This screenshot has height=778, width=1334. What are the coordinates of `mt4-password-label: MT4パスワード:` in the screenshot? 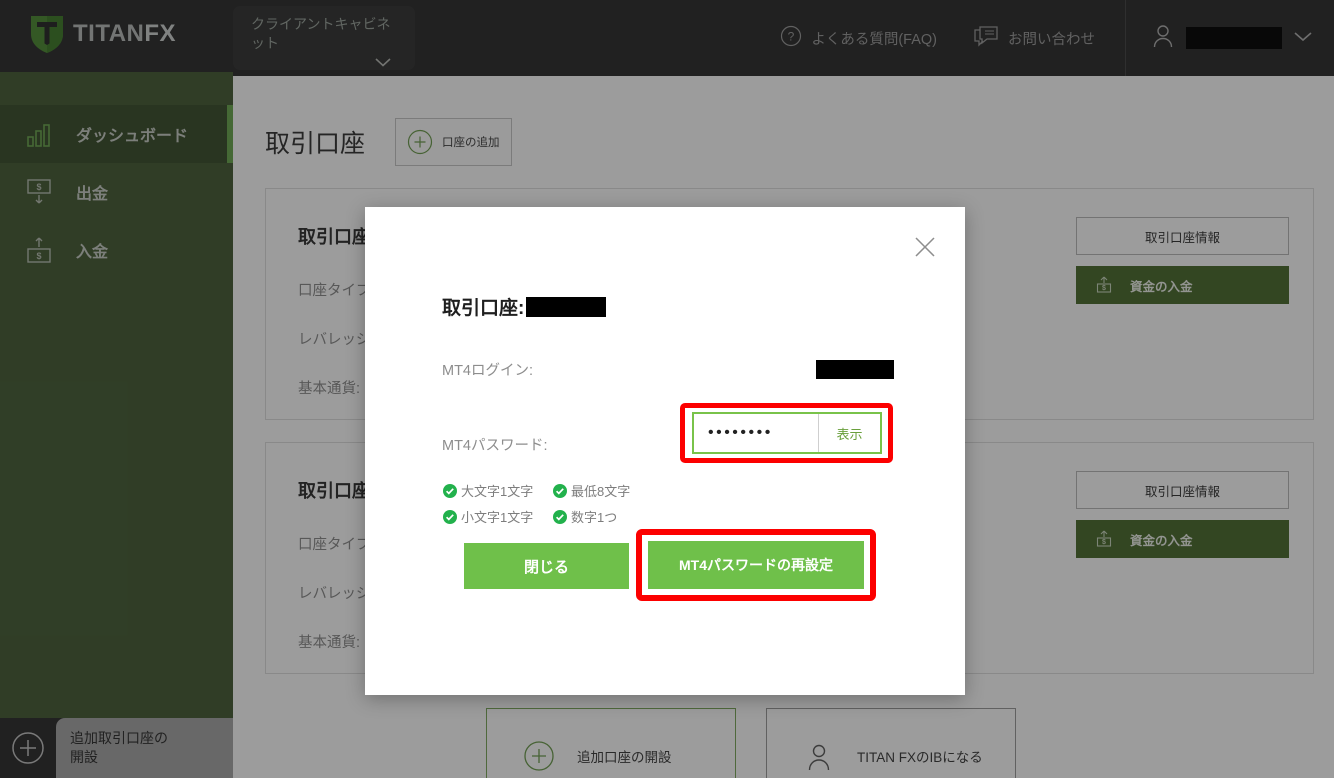 It's located at (495, 445).